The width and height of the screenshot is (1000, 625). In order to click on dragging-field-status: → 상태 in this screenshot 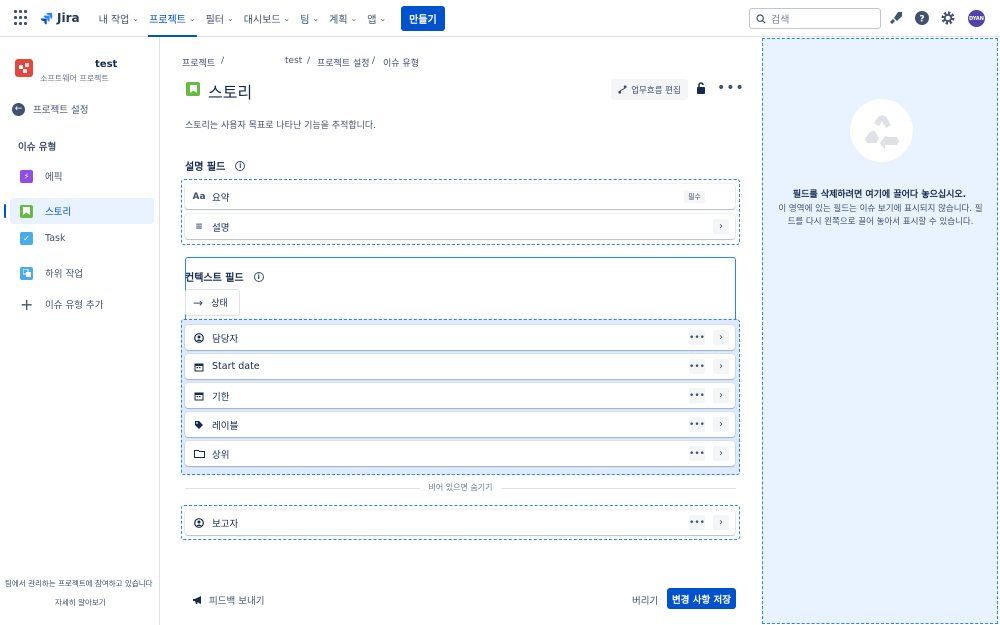, I will do `click(212, 302)`.